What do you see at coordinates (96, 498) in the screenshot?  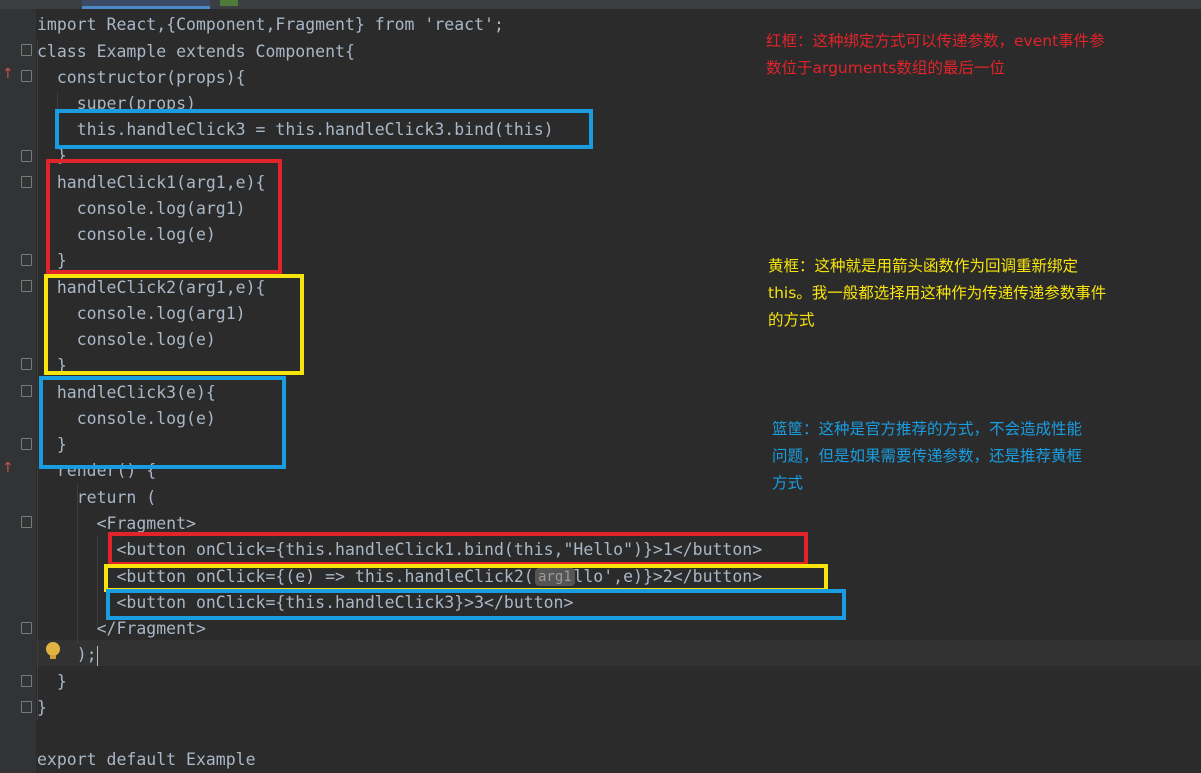 I see `code-line-19: return (` at bounding box center [96, 498].